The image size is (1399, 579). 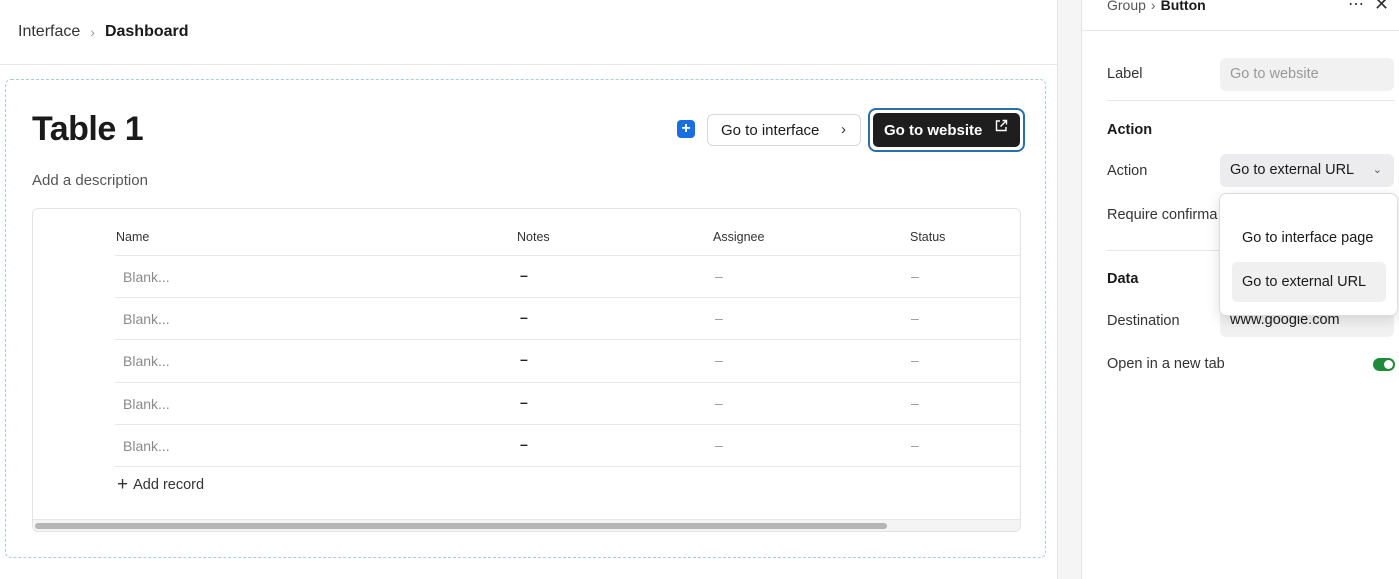 What do you see at coordinates (123, 484) in the screenshot?
I see `plus-icon: +` at bounding box center [123, 484].